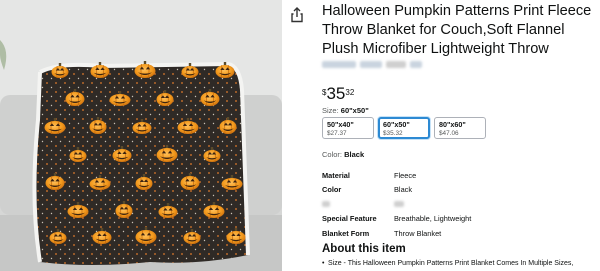 This screenshot has height=271, width=600. Describe the element at coordinates (452, 124) in the screenshot. I see `size-option-name: 80"x60"` at that location.